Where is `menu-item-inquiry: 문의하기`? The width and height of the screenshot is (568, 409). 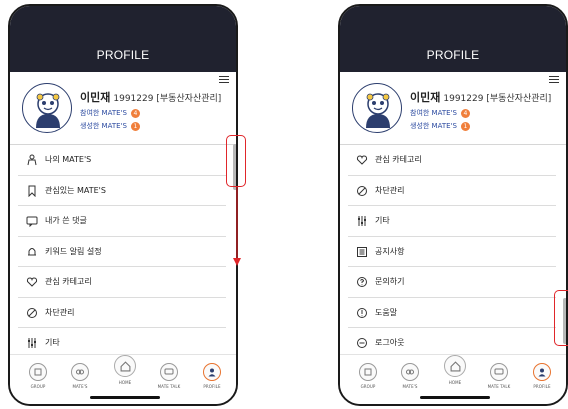 menu-item-inquiry: 문의하기 is located at coordinates (452, 282).